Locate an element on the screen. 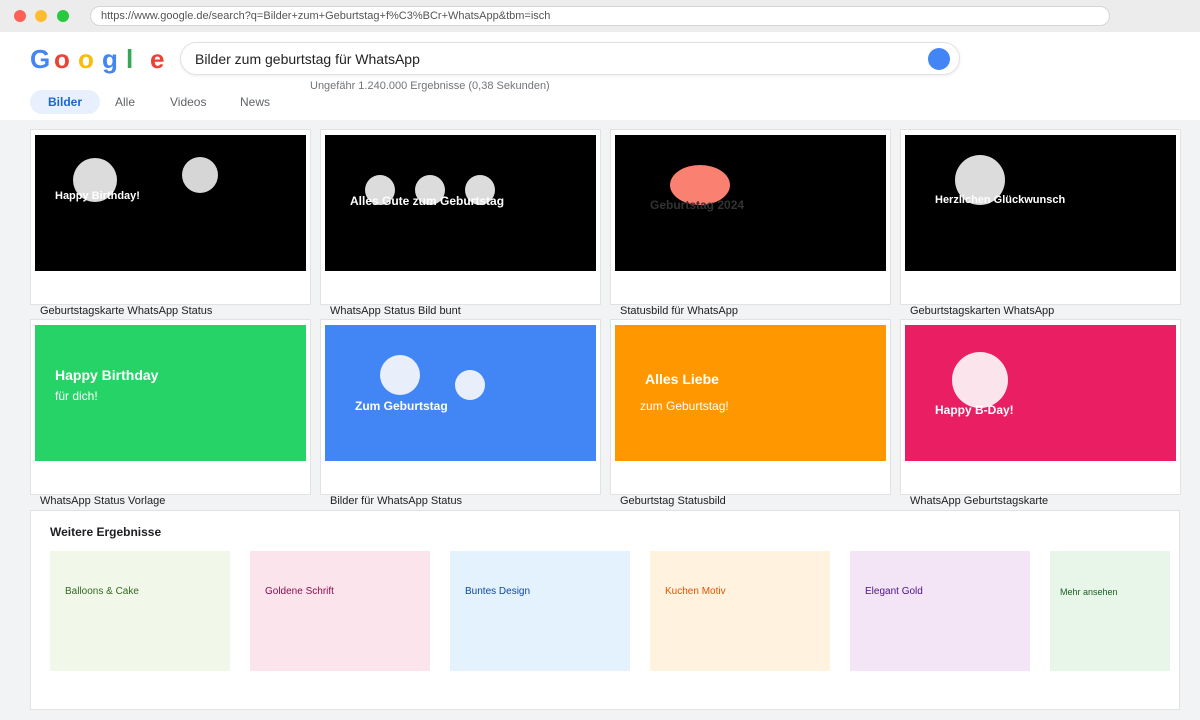 The image size is (1200, 720). result-thumbnail: Geburtstag 2024 is located at coordinates (750, 203).